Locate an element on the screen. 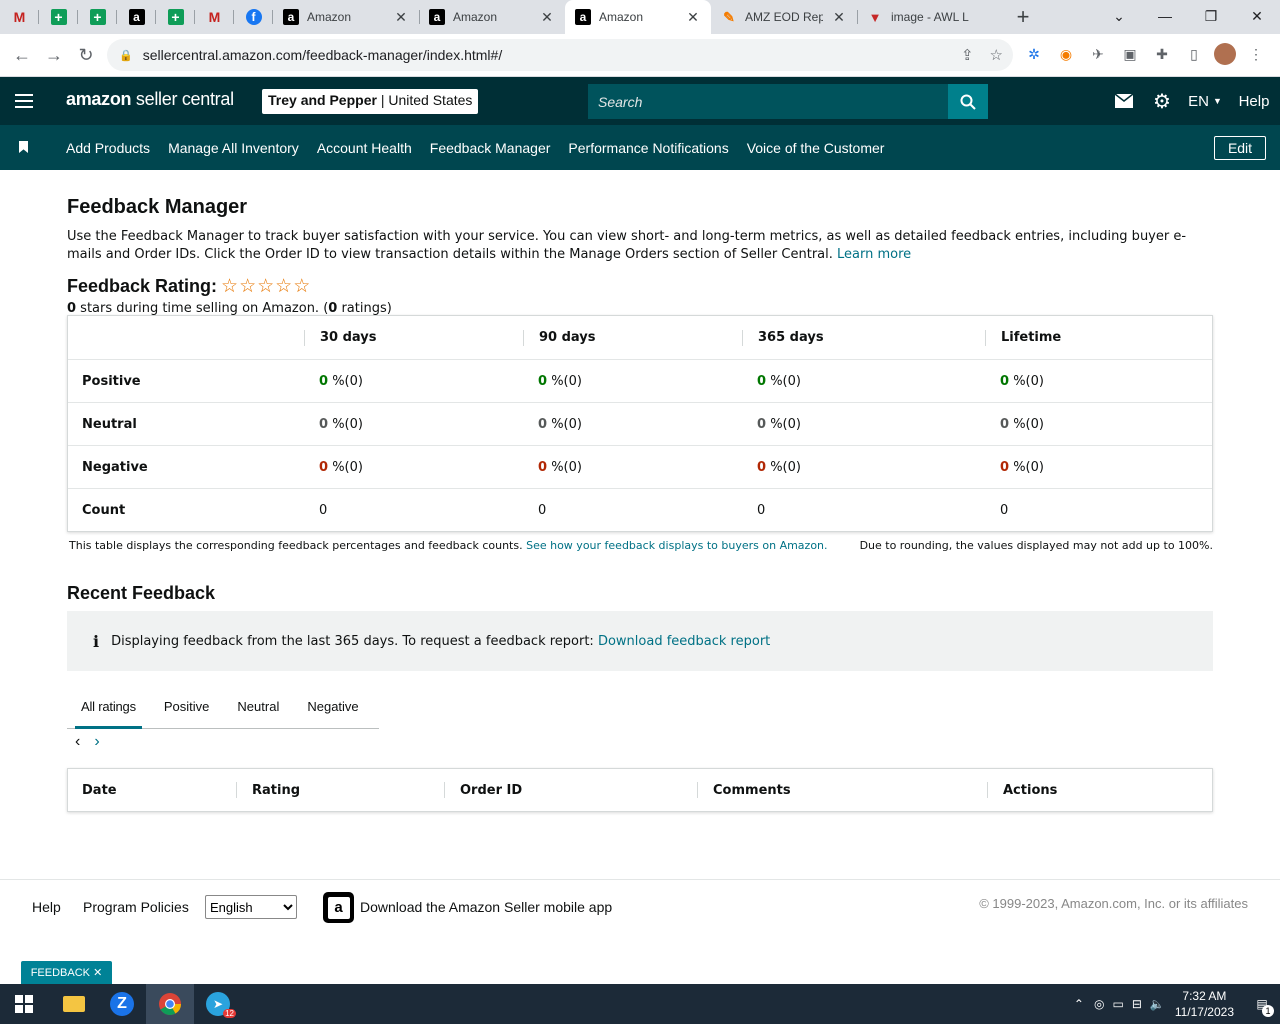 The height and width of the screenshot is (1024, 1280). feedback-tab: FEEDBACK ✕ is located at coordinates (66, 972).